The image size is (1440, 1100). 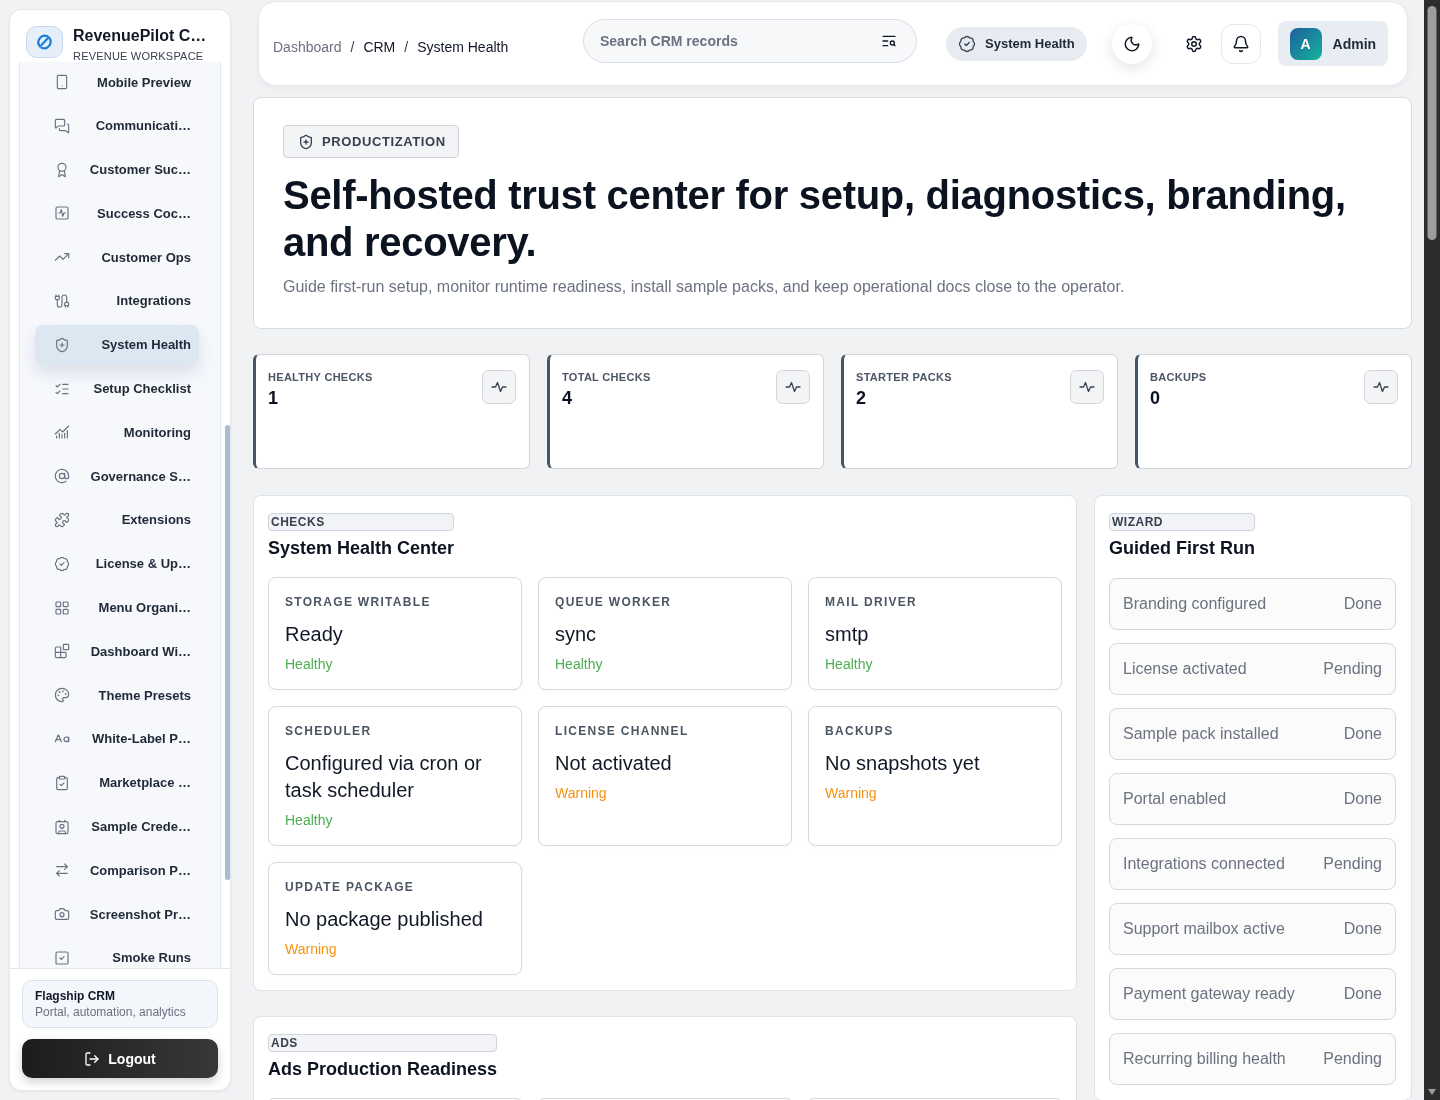 I want to click on check-label: STORAGE WRITABLE, so click(x=358, y=602).